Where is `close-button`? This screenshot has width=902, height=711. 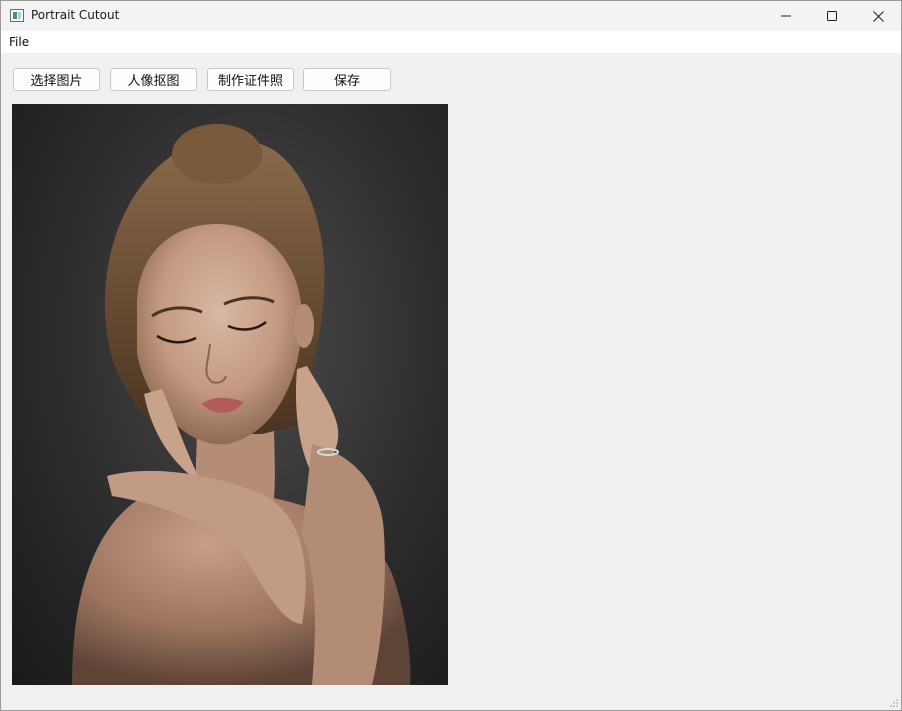 close-button is located at coordinates (878, 16).